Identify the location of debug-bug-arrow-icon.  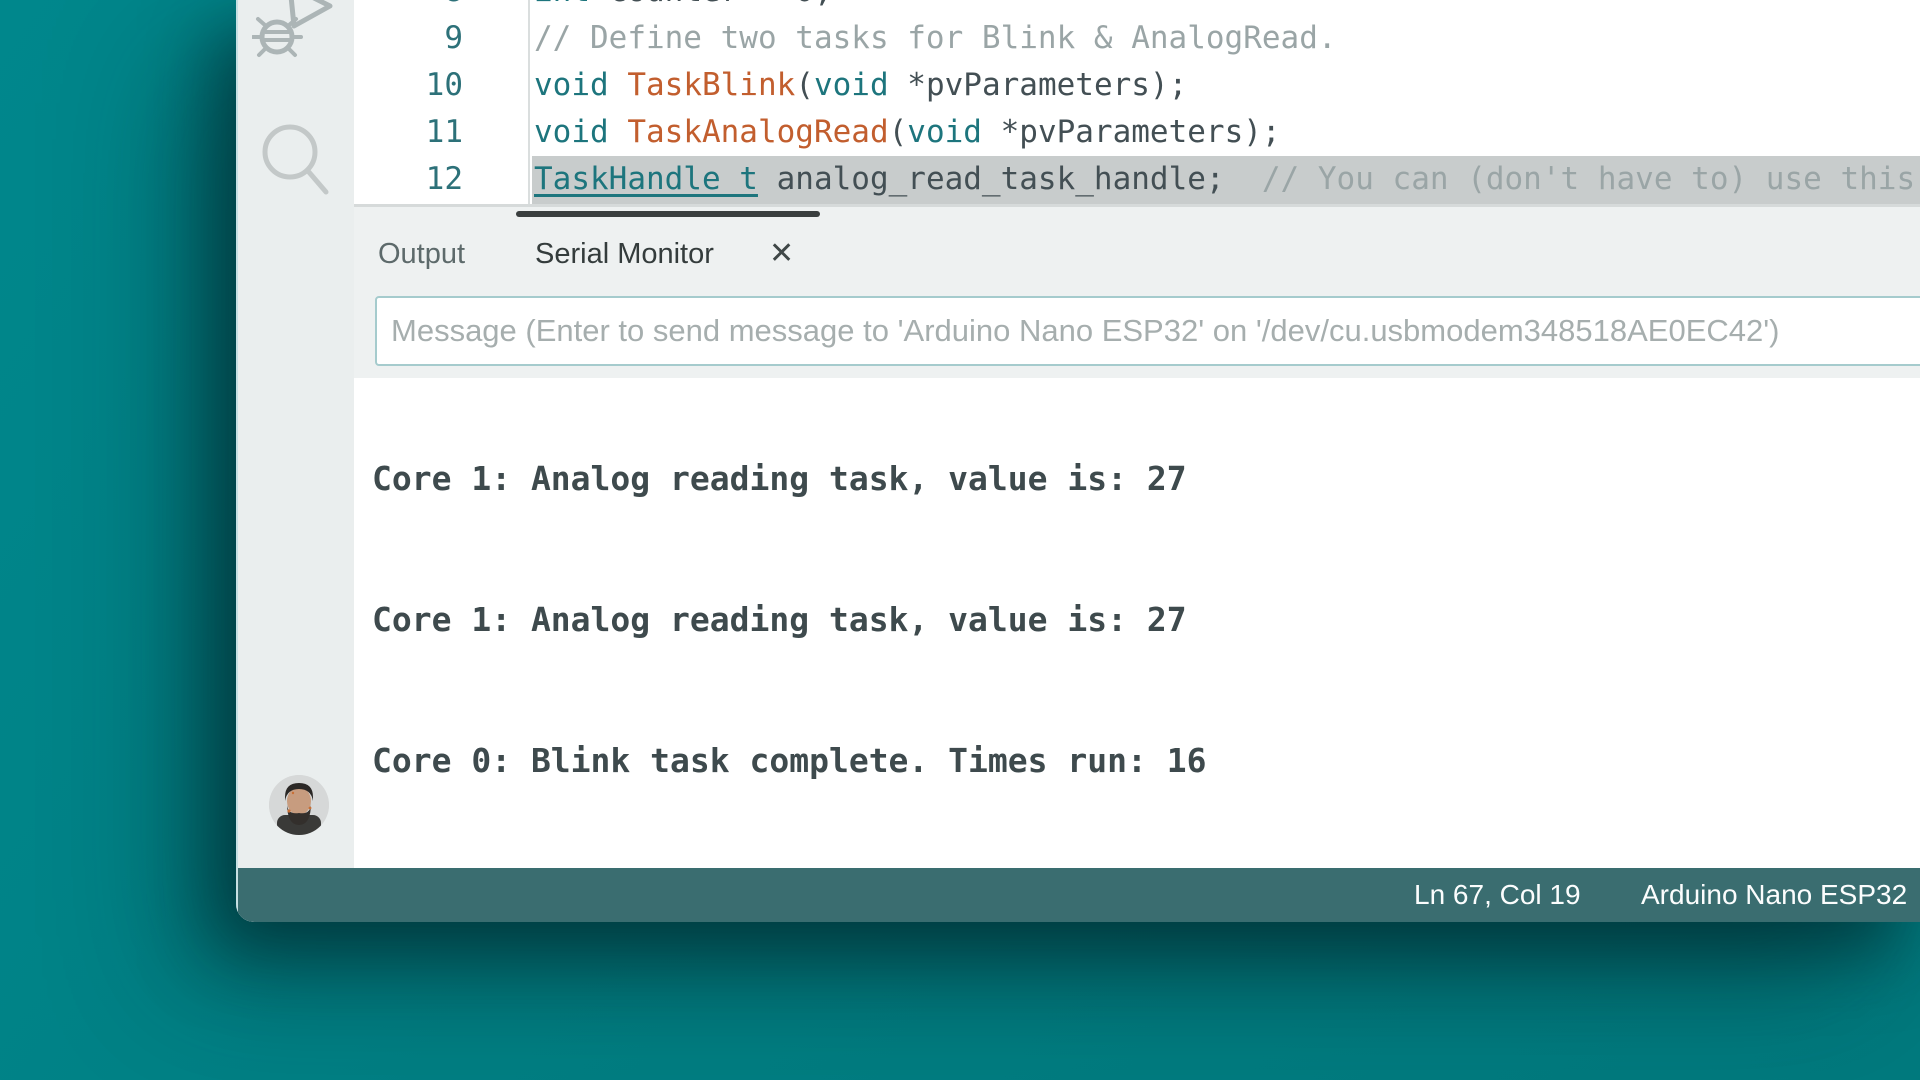
(295, 34).